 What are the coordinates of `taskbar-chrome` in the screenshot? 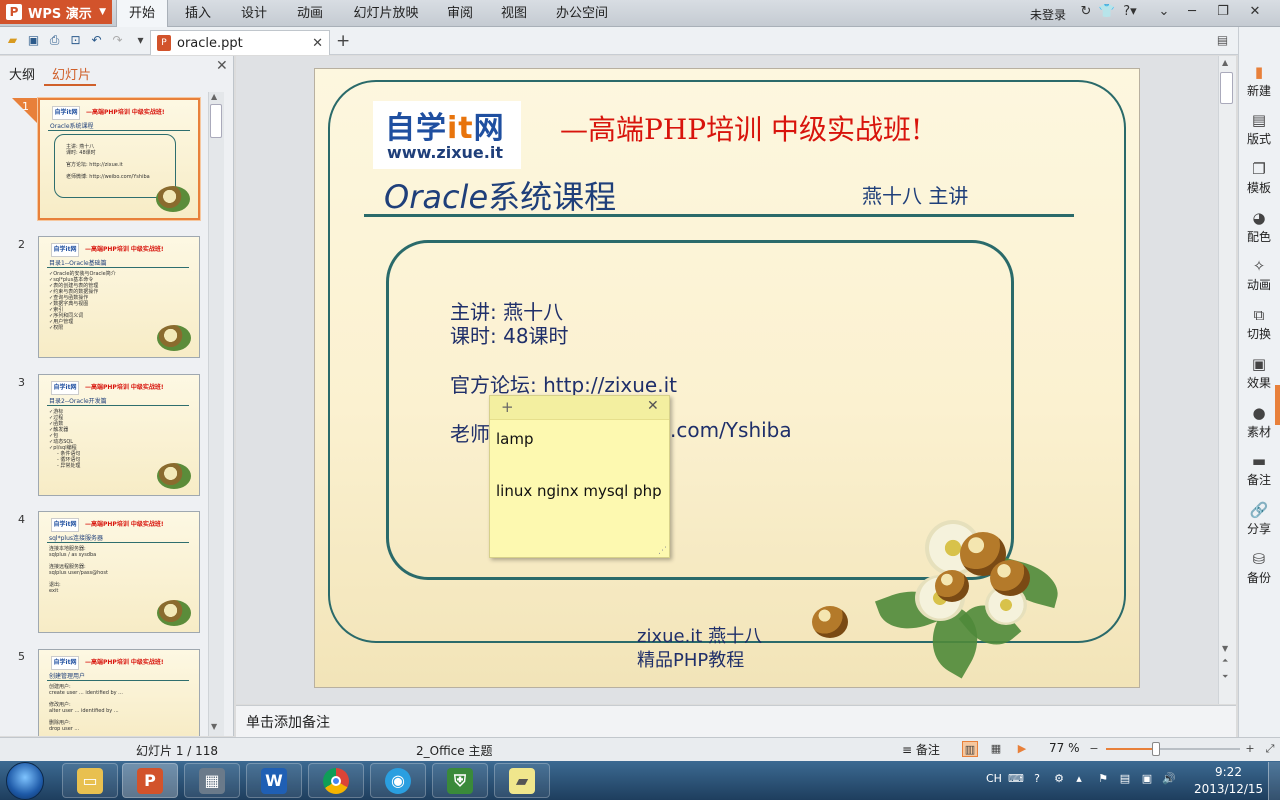 It's located at (336, 780).